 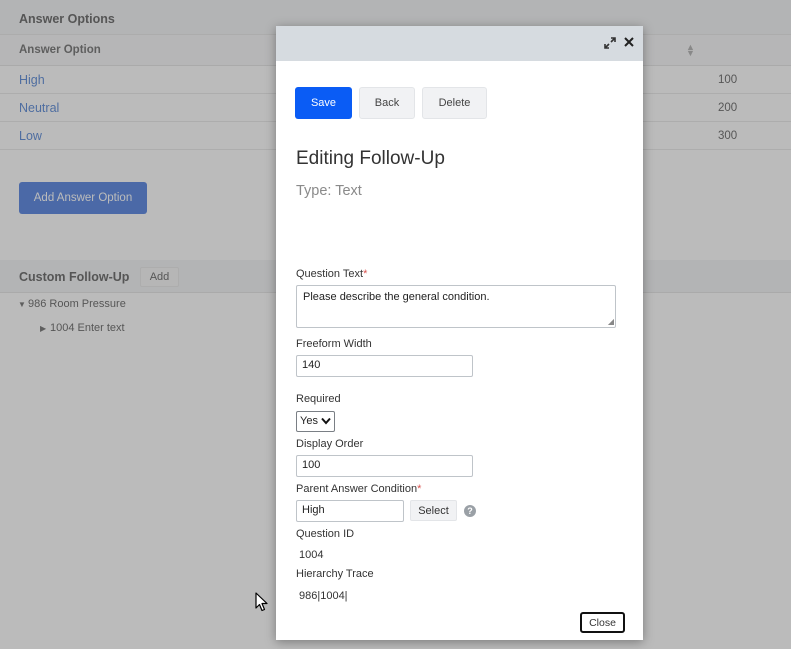 I want to click on question-id-label: Question ID, so click(x=325, y=534).